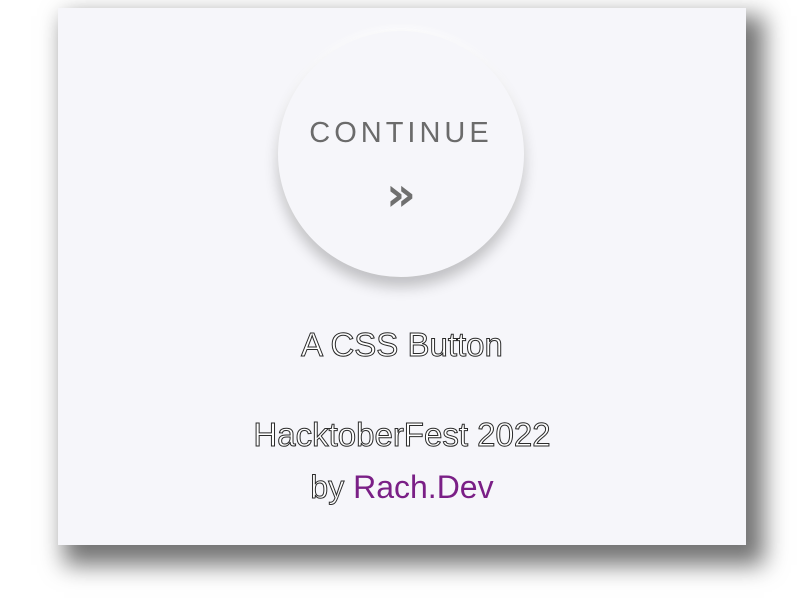 Image resolution: width=800 pixels, height=608 pixels. What do you see at coordinates (423, 487) in the screenshot?
I see `author-link: Rach.Dev` at bounding box center [423, 487].